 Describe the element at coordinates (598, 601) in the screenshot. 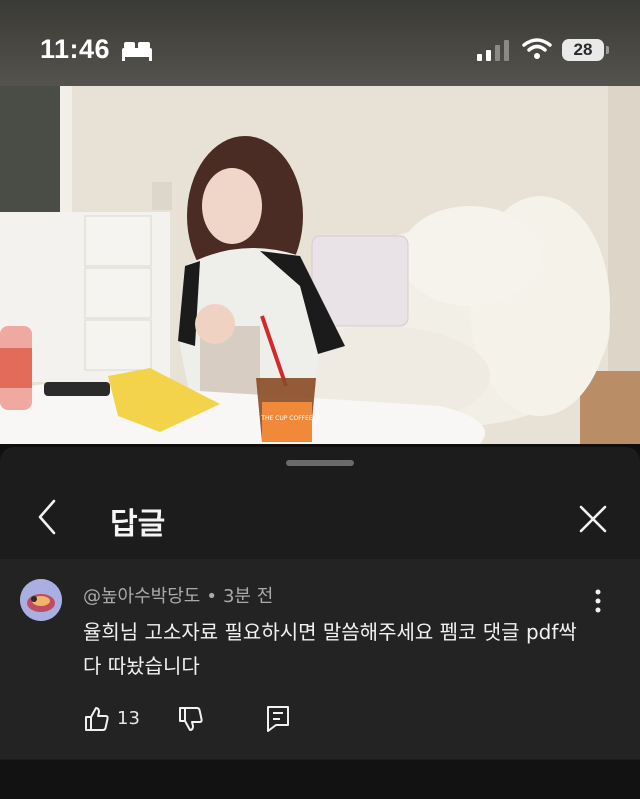

I see `more-vertical-icon` at that location.